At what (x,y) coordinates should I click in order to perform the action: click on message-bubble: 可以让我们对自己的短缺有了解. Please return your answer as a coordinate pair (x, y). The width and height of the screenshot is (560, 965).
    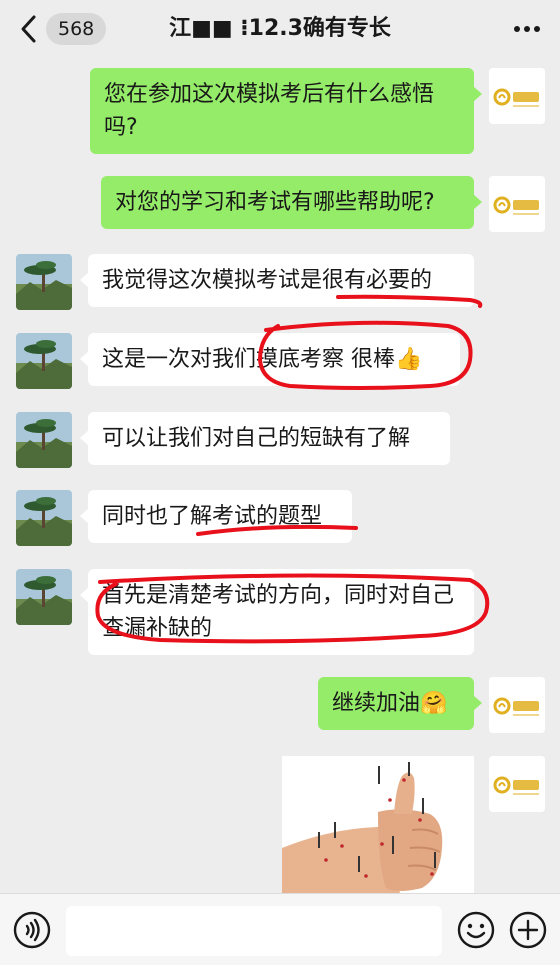
    Looking at the image, I should click on (265, 438).